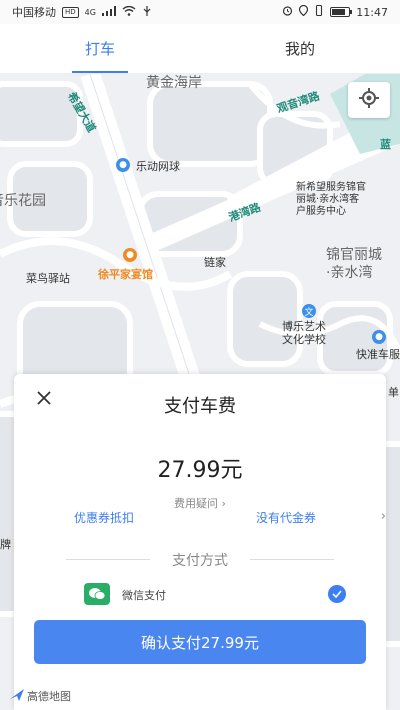  I want to click on vibrate-icon, so click(319, 11).